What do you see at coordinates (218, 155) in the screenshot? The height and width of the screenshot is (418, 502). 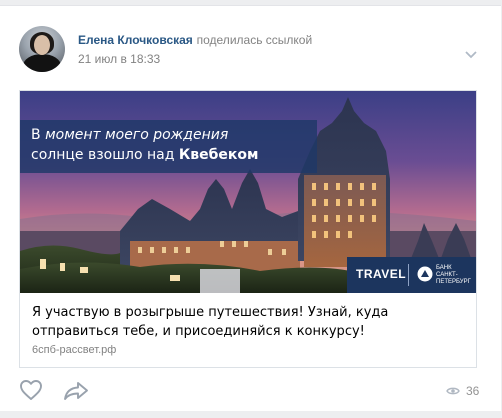 I see `headline-line-2-bold: Квебеком` at bounding box center [218, 155].